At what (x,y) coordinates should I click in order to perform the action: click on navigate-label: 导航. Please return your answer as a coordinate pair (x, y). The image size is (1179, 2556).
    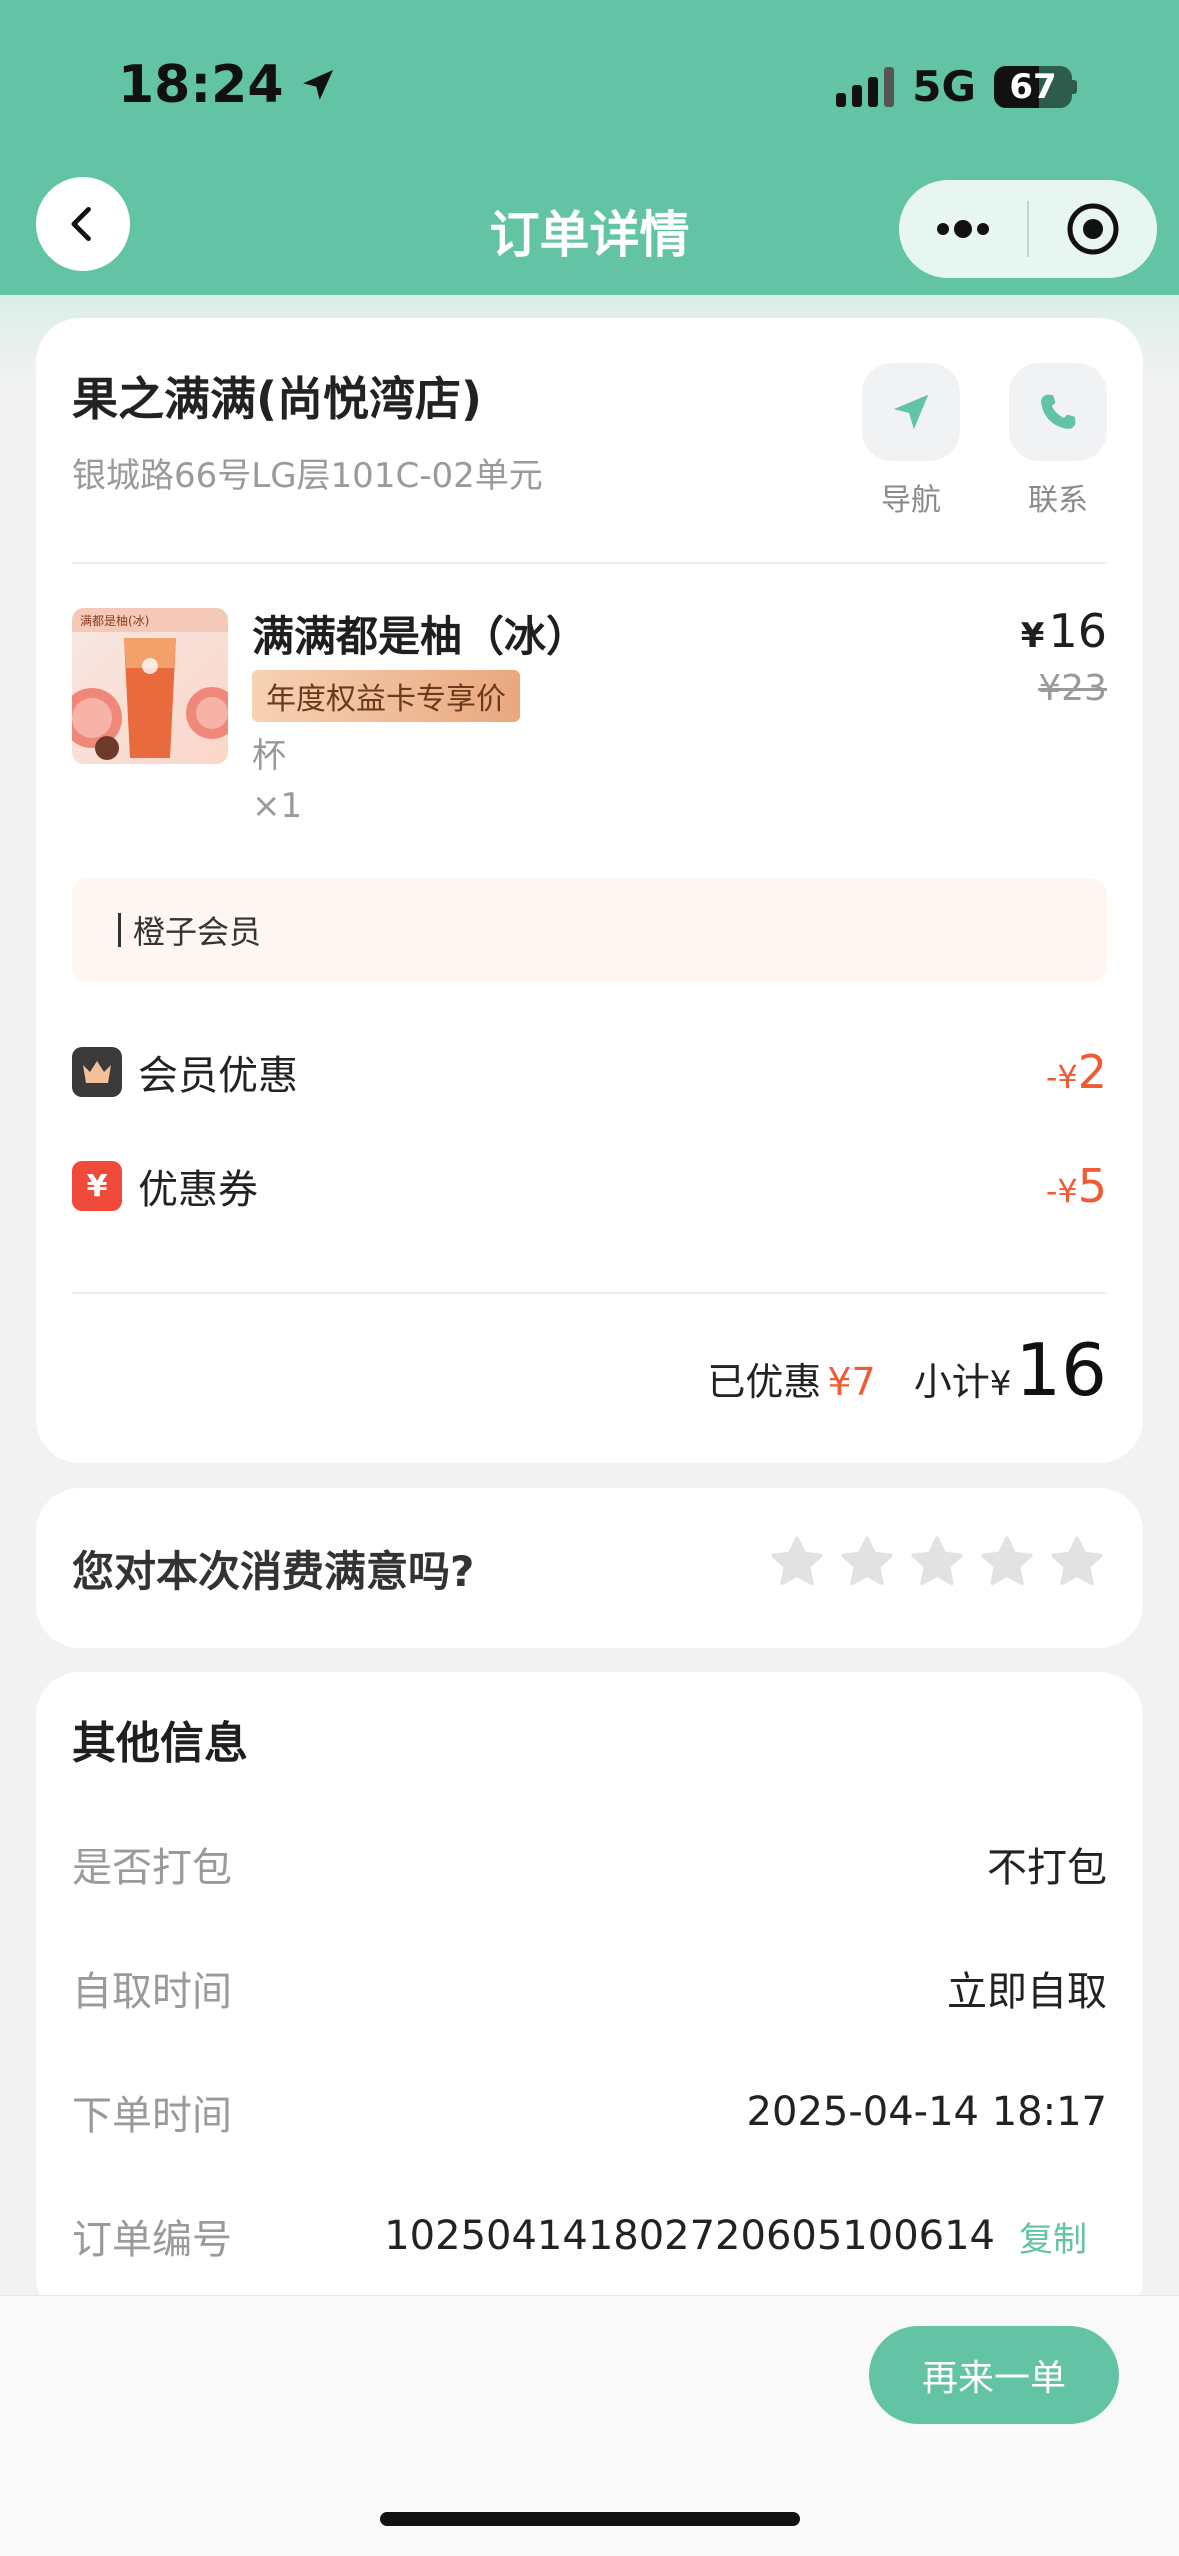
    Looking at the image, I should click on (911, 500).